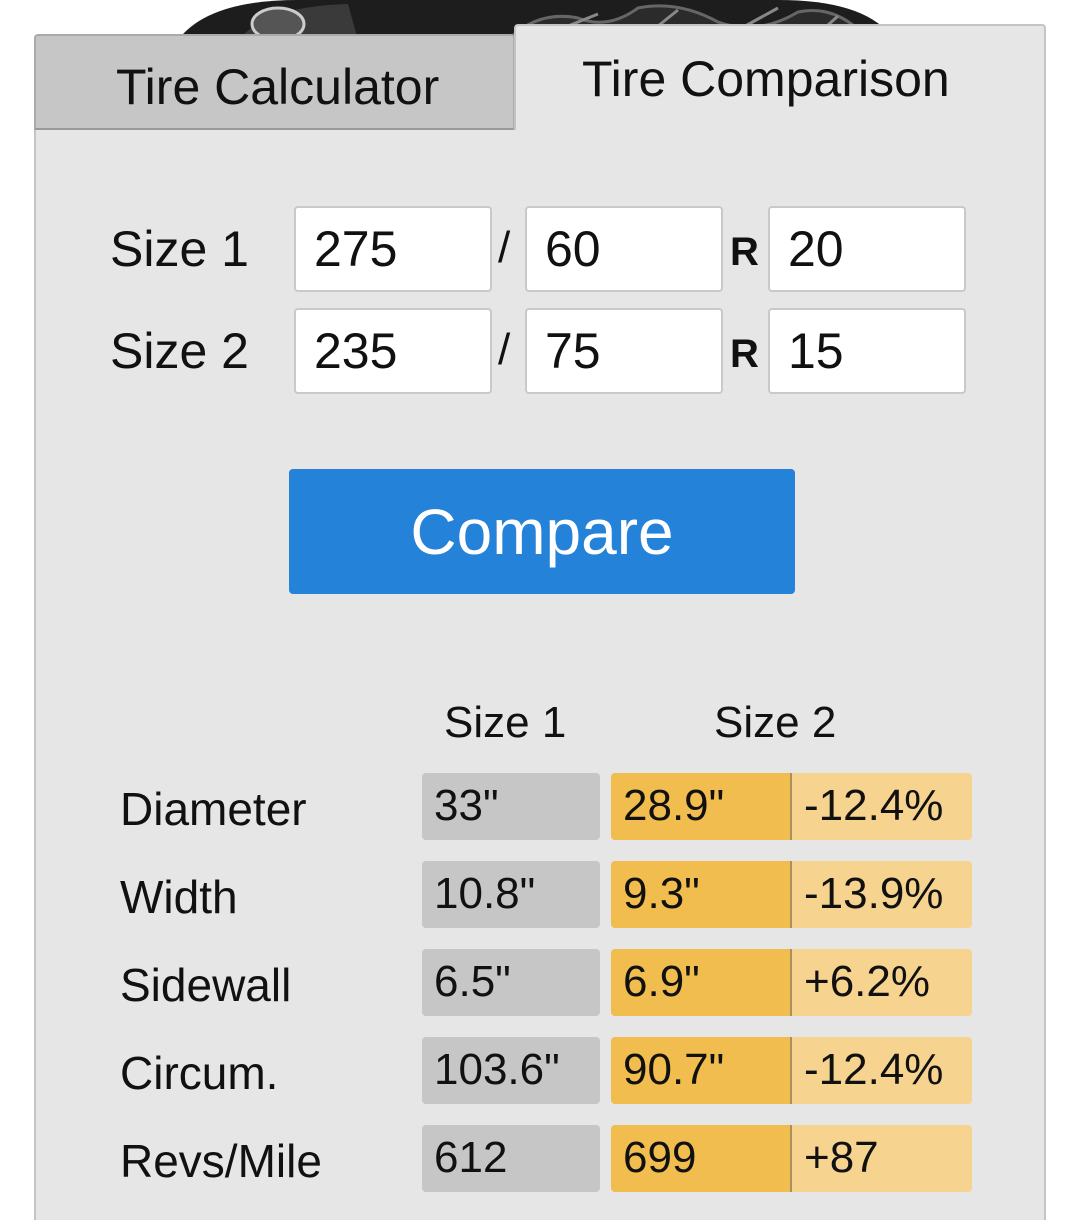 This screenshot has width=1079, height=1220. What do you see at coordinates (199, 1073) in the screenshot?
I see `row-label-circumference: Circum.` at bounding box center [199, 1073].